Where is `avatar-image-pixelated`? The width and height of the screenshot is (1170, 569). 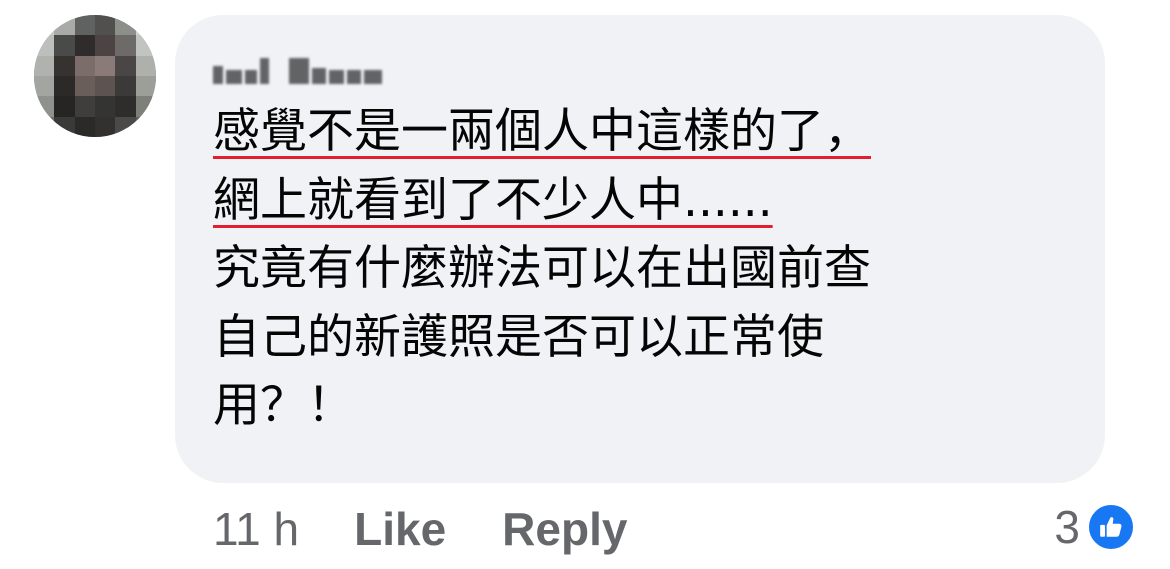 avatar-image-pixelated is located at coordinates (95, 76).